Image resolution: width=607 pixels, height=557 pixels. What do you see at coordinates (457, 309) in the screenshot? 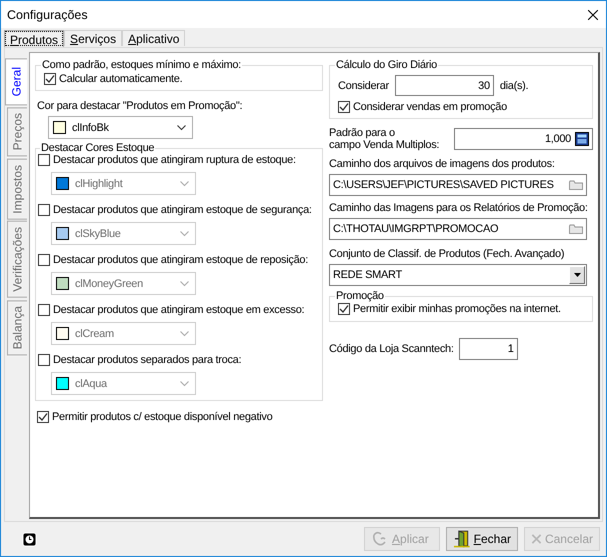
I see `checkbox-label: Permitir exibir minhas promoções na internet.` at bounding box center [457, 309].